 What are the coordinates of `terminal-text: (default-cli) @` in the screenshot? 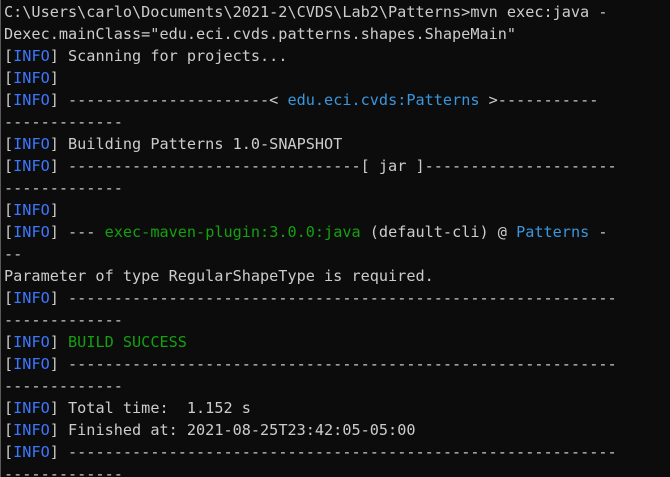 It's located at (438, 232).